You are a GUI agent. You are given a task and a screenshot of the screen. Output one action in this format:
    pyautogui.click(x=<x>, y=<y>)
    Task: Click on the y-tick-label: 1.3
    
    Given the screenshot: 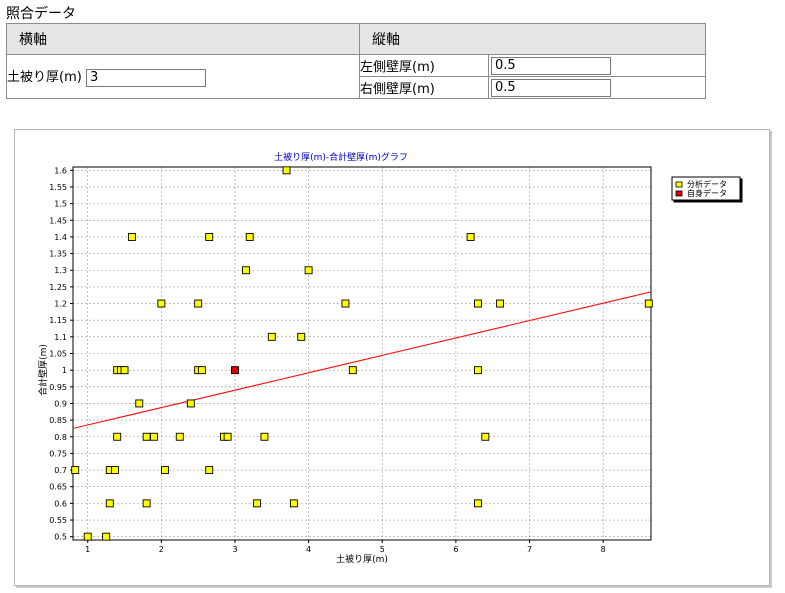 What is the action you would take?
    pyautogui.click(x=60, y=270)
    